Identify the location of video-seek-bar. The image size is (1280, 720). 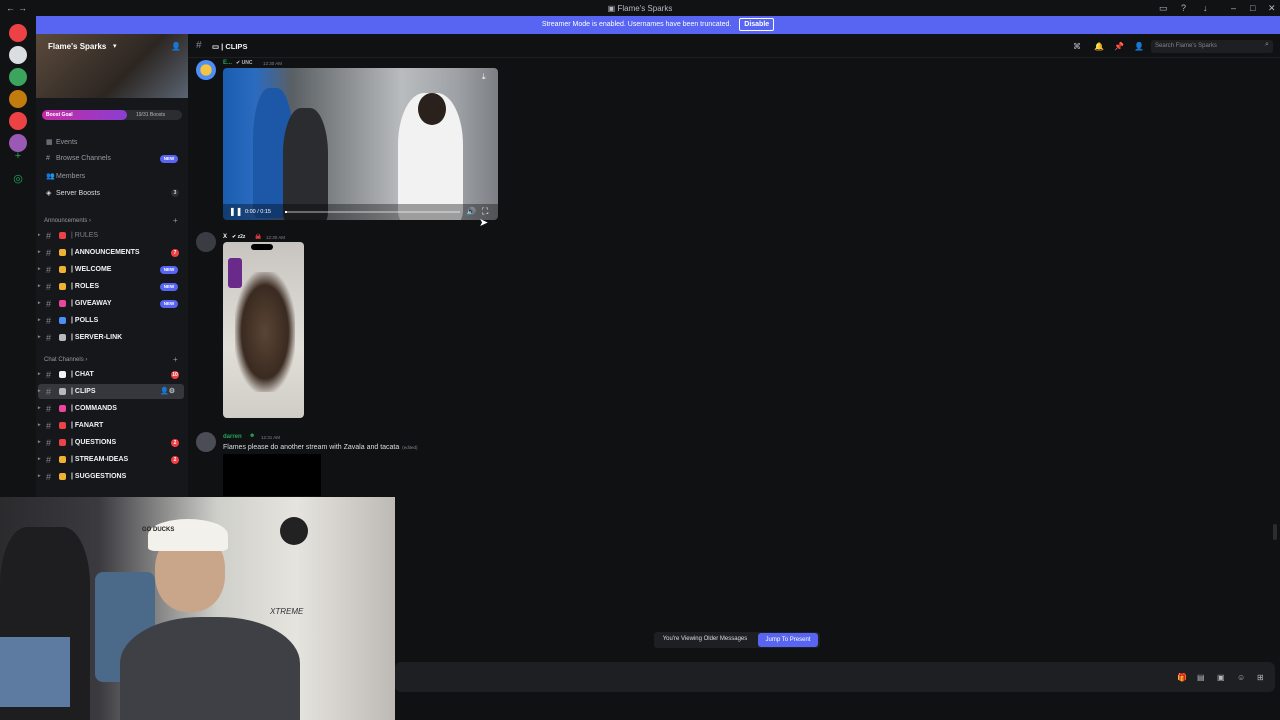
(372, 212).